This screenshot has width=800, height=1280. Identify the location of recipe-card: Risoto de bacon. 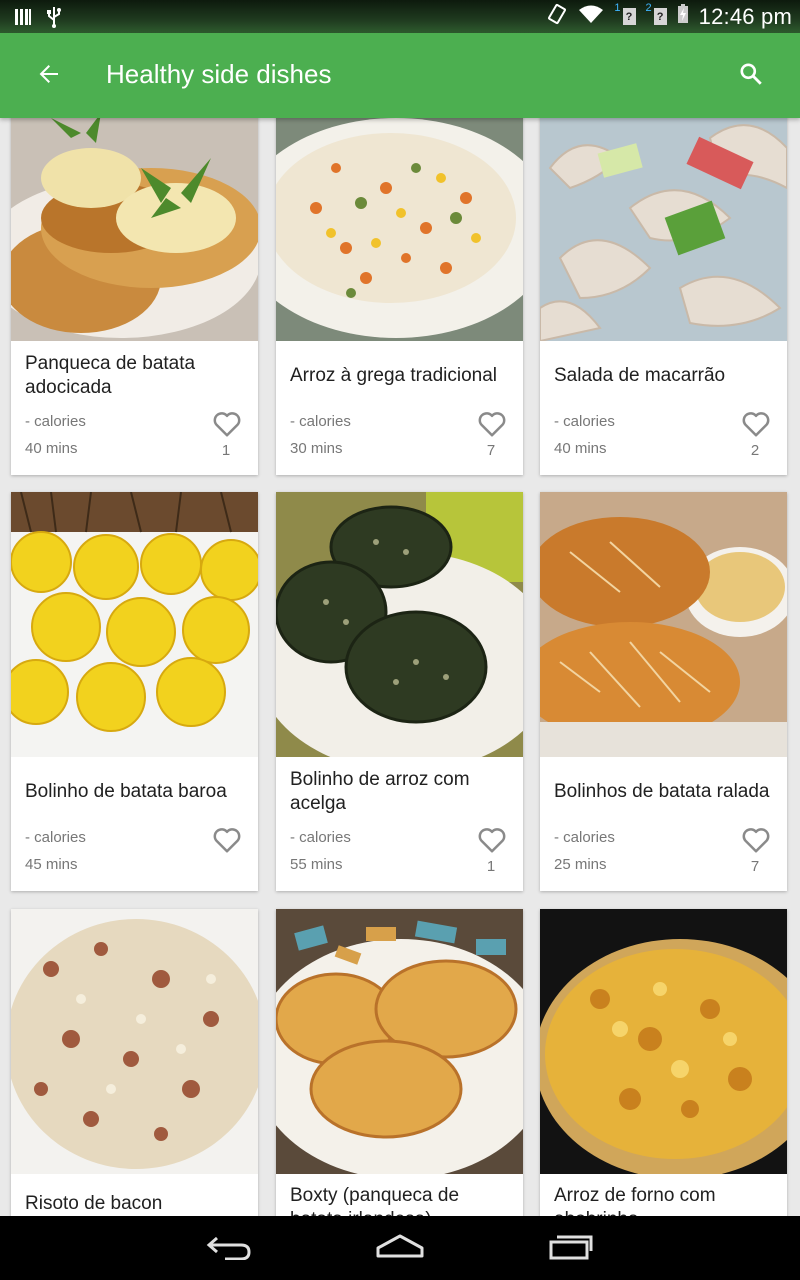
(134, 1062).